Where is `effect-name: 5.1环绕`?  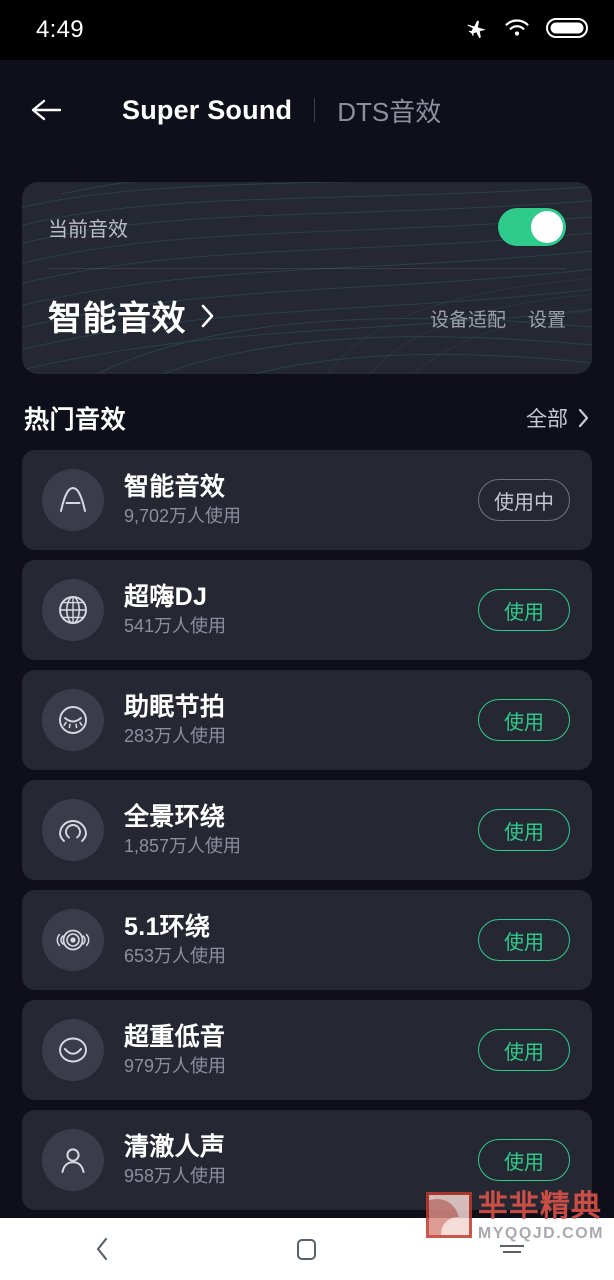
effect-name: 5.1环绕 is located at coordinates (167, 927).